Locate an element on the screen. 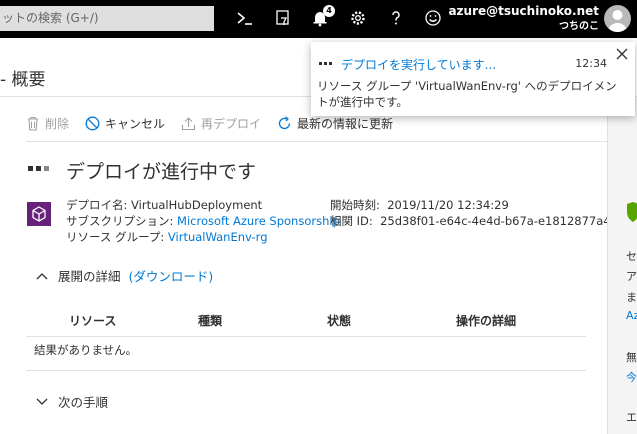 The height and width of the screenshot is (434, 637). column-header-operation-details: 操作の詳細 is located at coordinates (486, 320).